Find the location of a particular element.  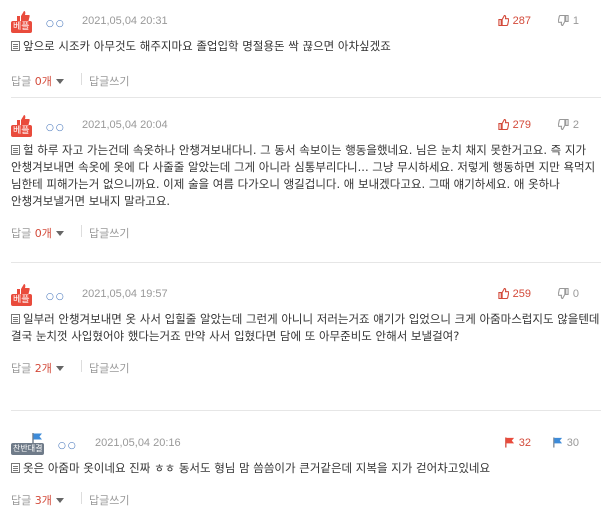

dislike-button: 2 is located at coordinates (568, 124).